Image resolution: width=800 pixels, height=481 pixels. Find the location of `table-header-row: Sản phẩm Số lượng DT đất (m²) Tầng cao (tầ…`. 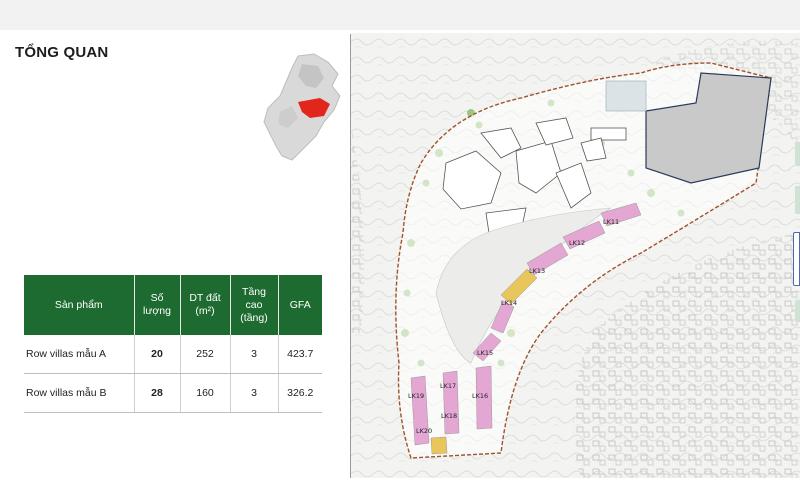

table-header-row: Sản phẩm Số lượng DT đất (m²) Tầng cao (tầ… is located at coordinates (173, 305).